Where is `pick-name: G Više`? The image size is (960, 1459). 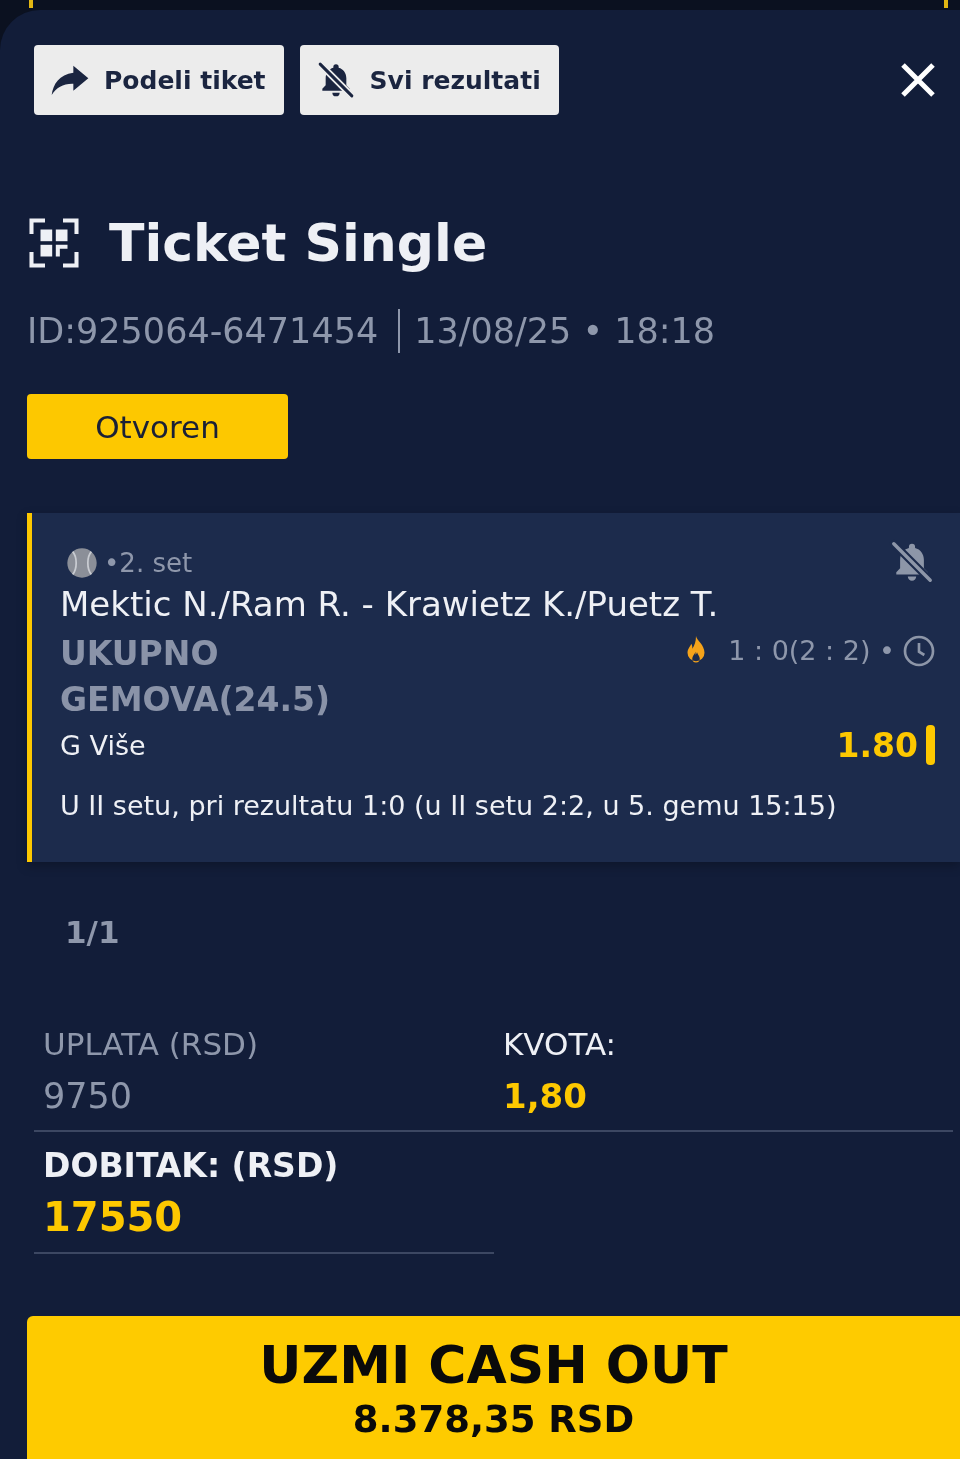
pick-name: G Više is located at coordinates (103, 745).